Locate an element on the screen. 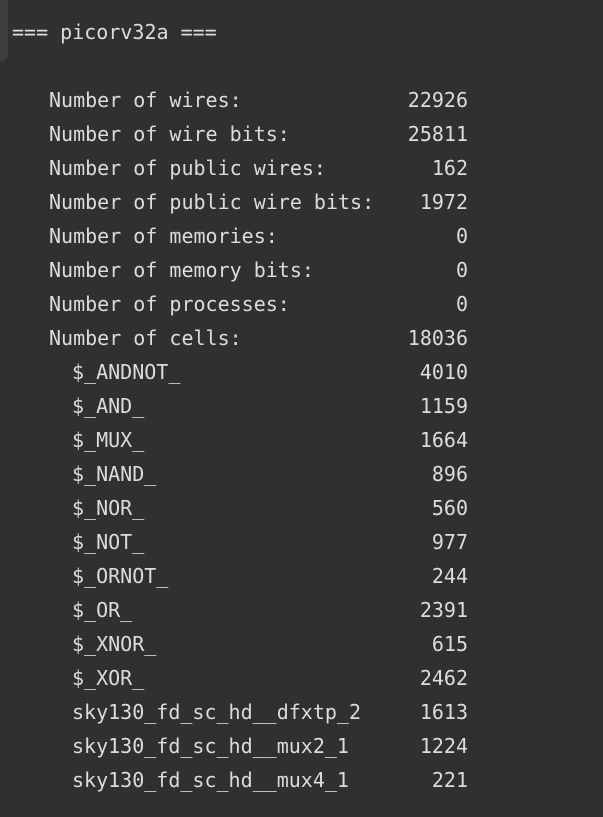 Image resolution: width=603 pixels, height=817 pixels. cell-count: 615 is located at coordinates (449, 644).